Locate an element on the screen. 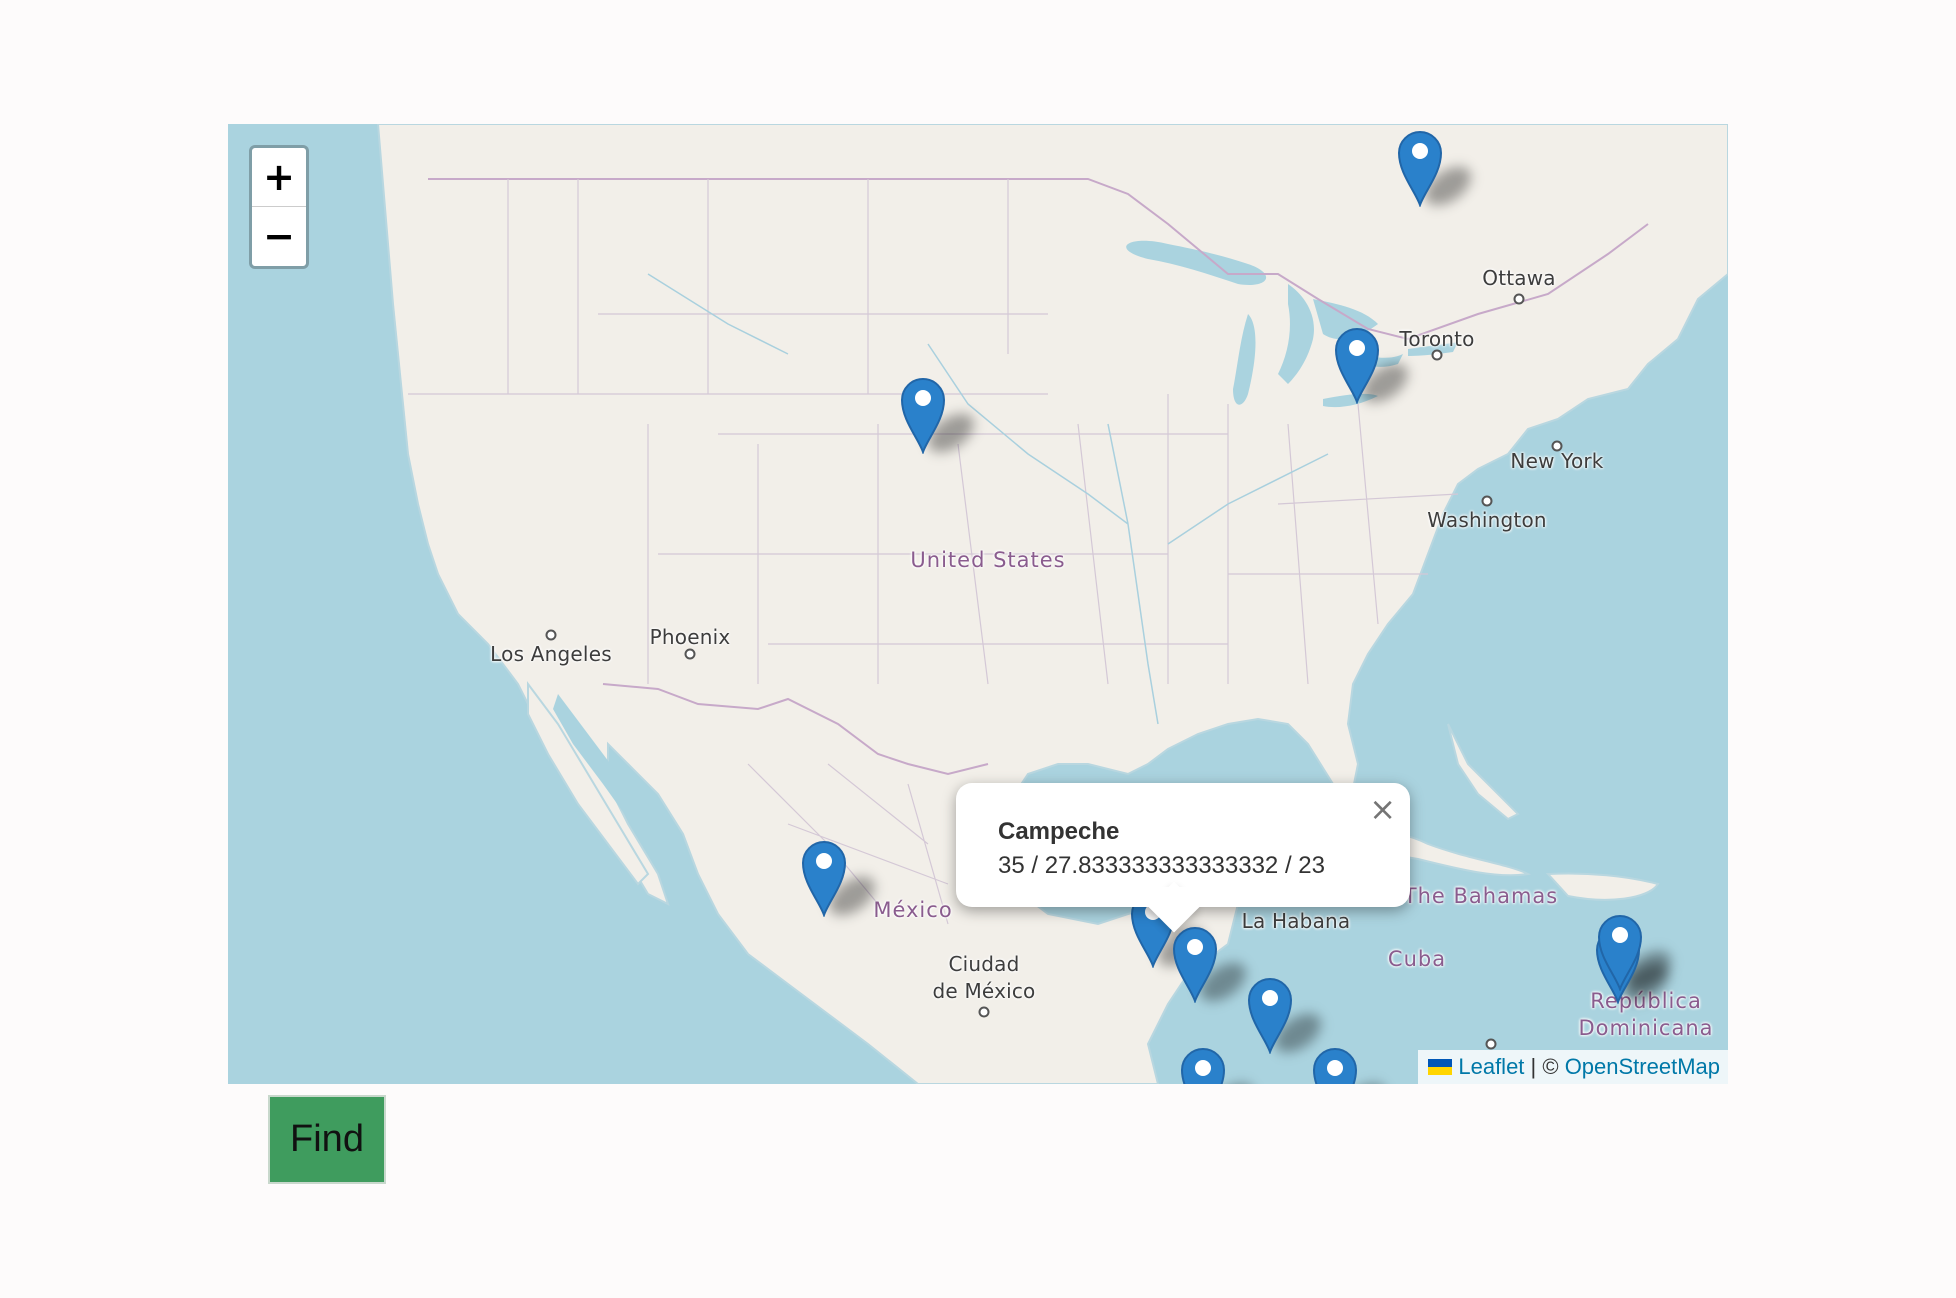 This screenshot has height=1298, width=1956. leaflet-link: Leaflet is located at coordinates (1491, 1066).